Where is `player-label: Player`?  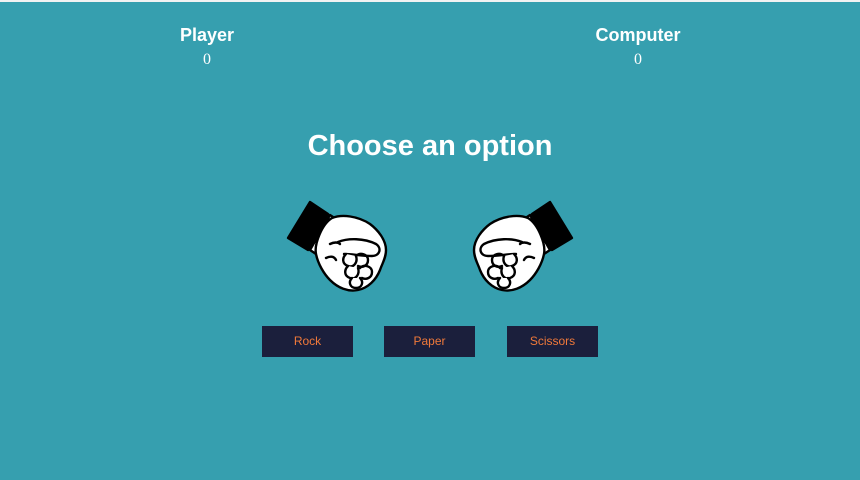
player-label: Player is located at coordinates (207, 35).